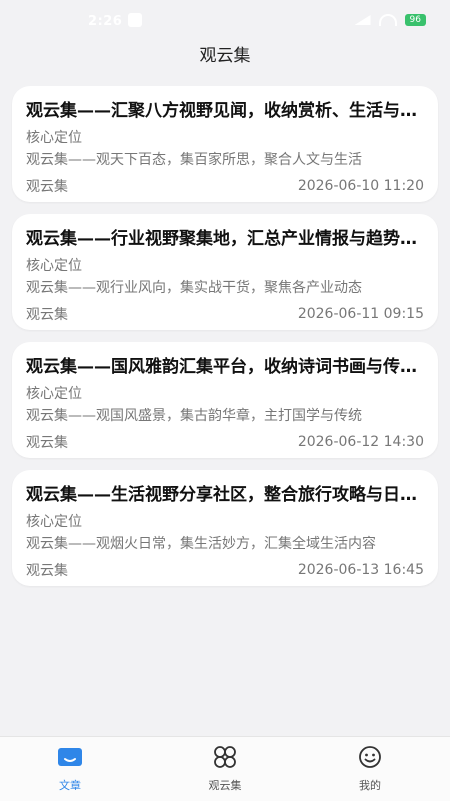 This screenshot has width=450, height=801. Describe the element at coordinates (227, 495) in the screenshot. I see `article-title: 观云集——生活视野分享社区，整合旅行攻略与日常分享` at that location.